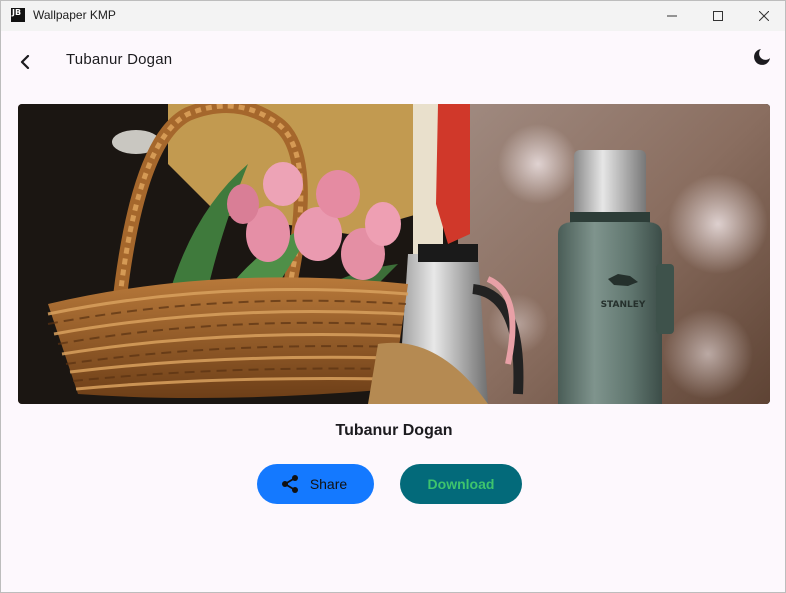 Image resolution: width=786 pixels, height=593 pixels. What do you see at coordinates (393, 16) in the screenshot?
I see `title-bar: JB Wallpaper KMP` at bounding box center [393, 16].